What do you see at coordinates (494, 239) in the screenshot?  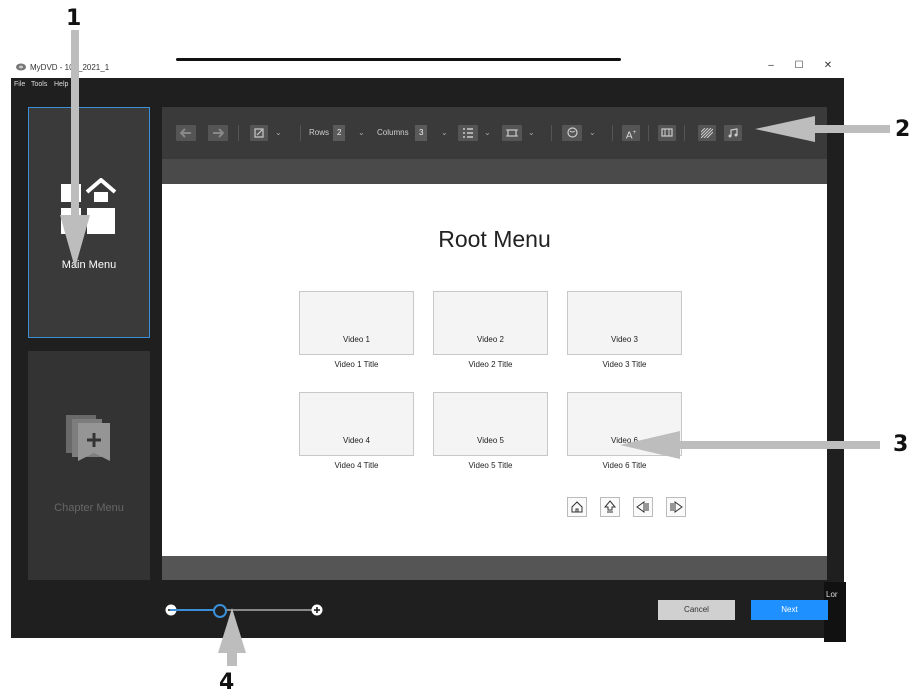 I see `menu-title: Root Menu` at bounding box center [494, 239].